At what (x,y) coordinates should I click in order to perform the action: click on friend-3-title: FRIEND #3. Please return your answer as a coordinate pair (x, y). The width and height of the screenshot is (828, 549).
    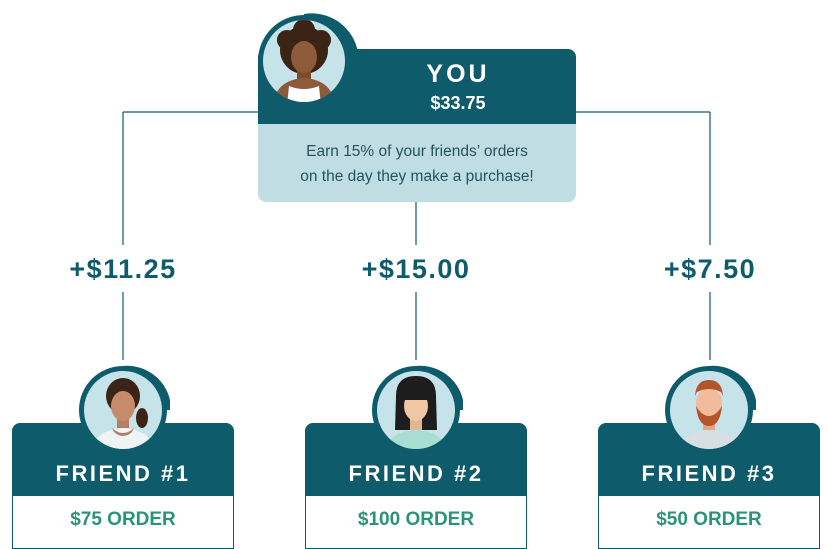
    Looking at the image, I should click on (709, 473).